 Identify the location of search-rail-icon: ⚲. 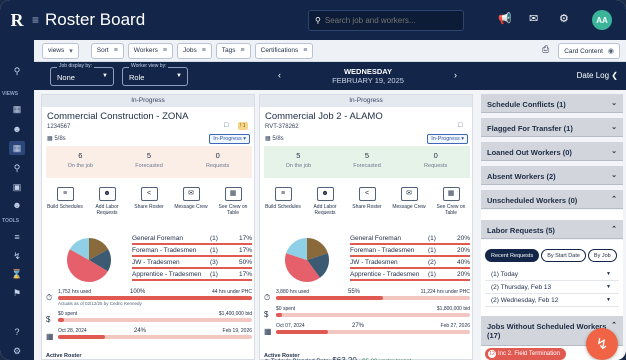
(17, 71).